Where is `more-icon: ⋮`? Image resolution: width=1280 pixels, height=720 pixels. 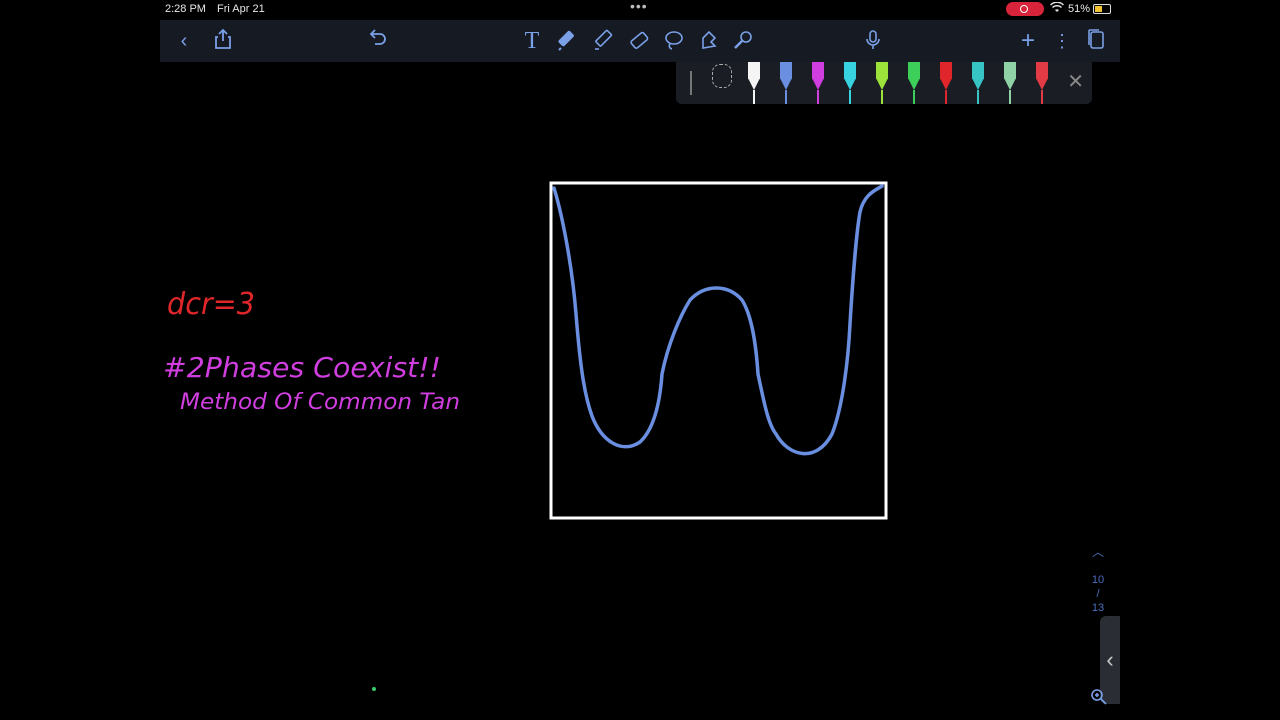
more-icon: ⋮ is located at coordinates (1062, 41).